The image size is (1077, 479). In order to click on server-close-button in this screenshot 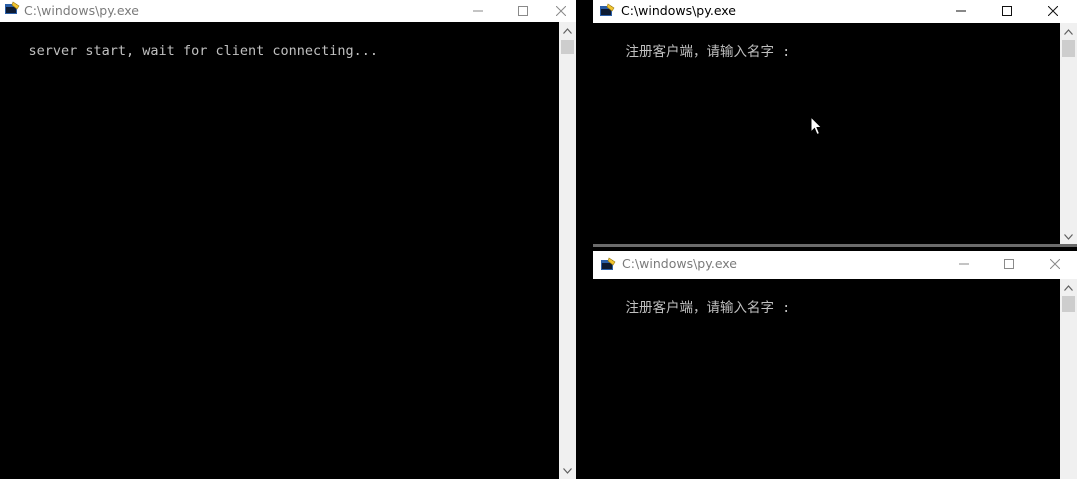, I will do `click(561, 11)`.